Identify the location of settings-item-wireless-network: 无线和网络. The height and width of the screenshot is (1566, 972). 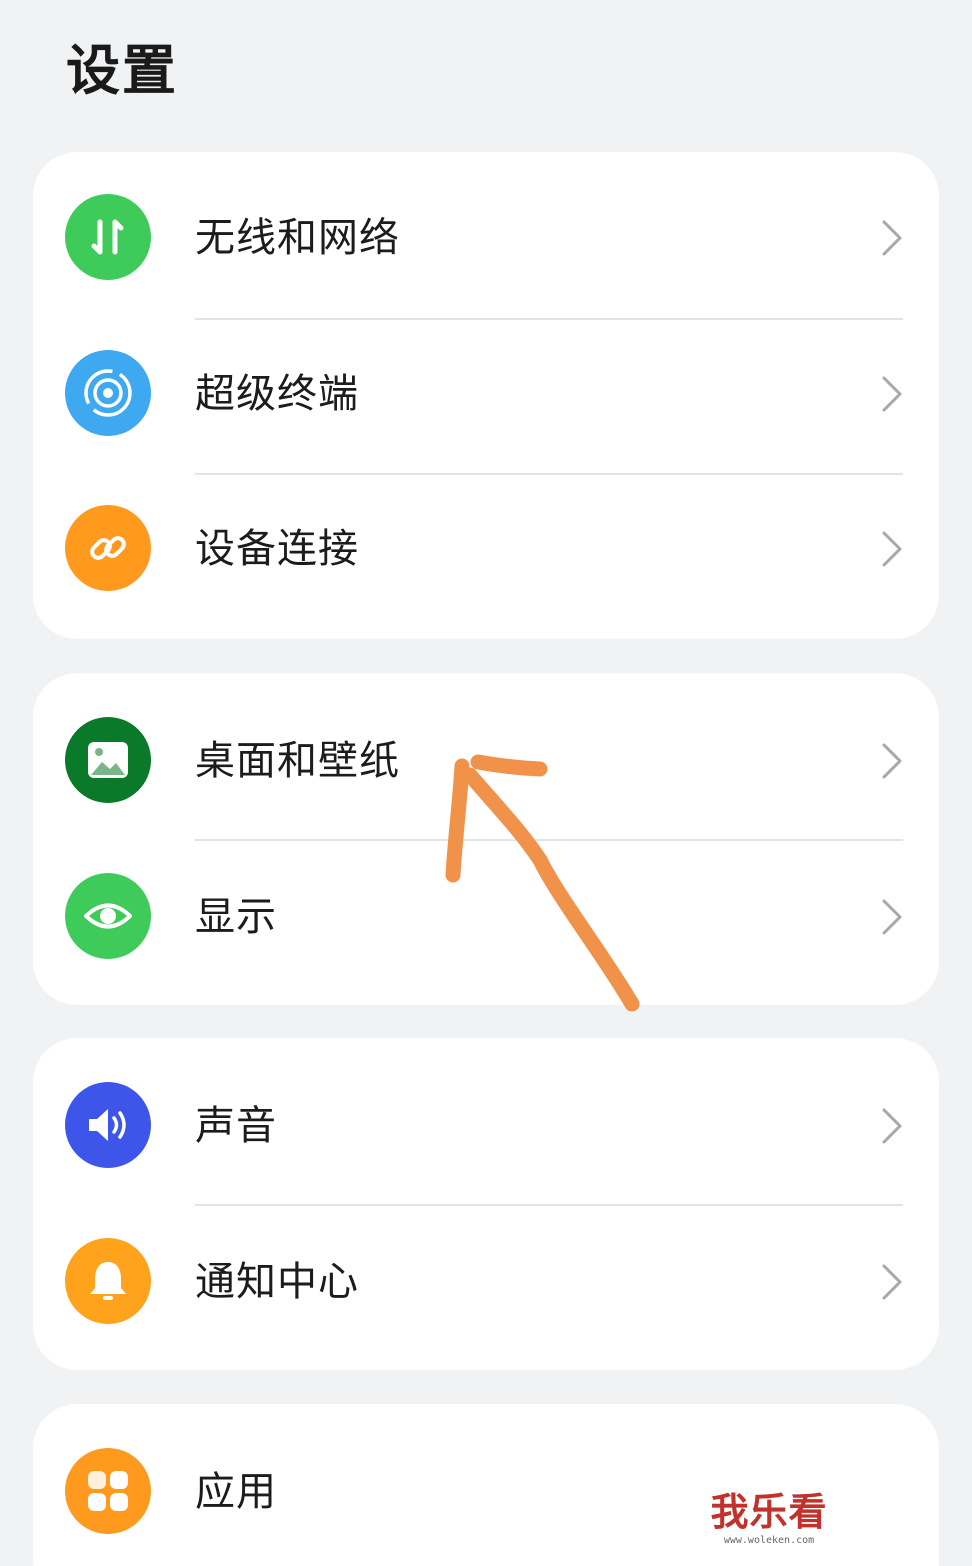
(486, 237).